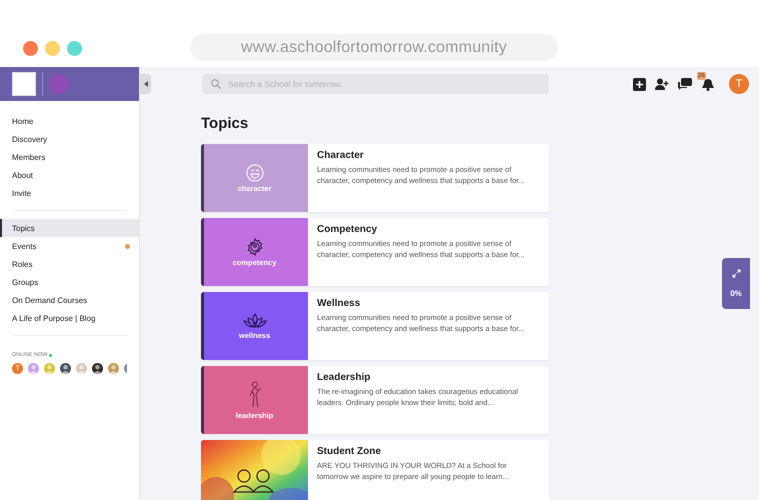 The image size is (759, 500). Describe the element at coordinates (69, 318) in the screenshot. I see `sidebar-item: A Life of Purpose | Blog` at that location.